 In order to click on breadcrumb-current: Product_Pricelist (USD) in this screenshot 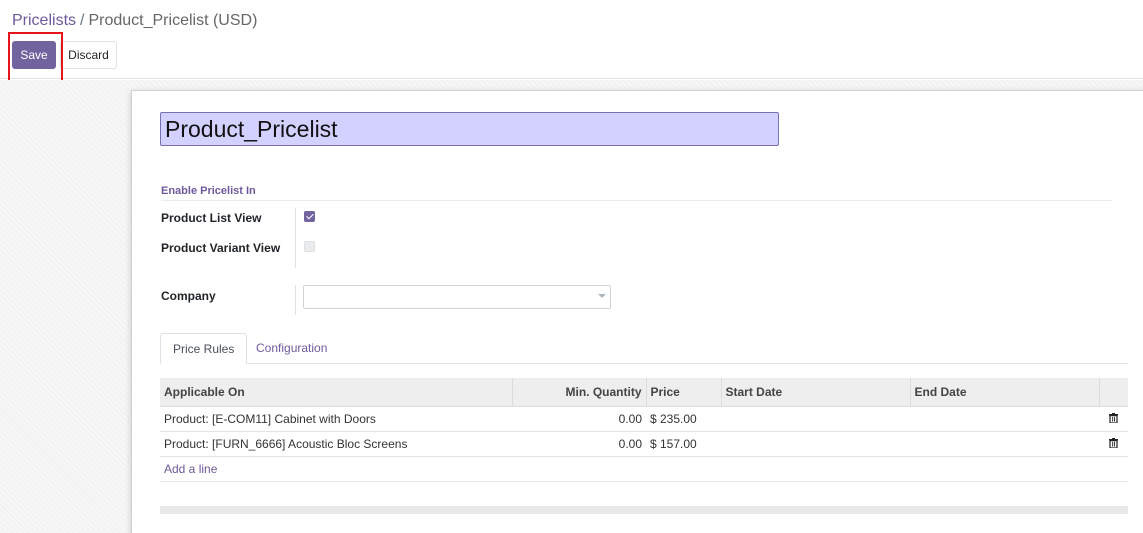, I will do `click(173, 20)`.